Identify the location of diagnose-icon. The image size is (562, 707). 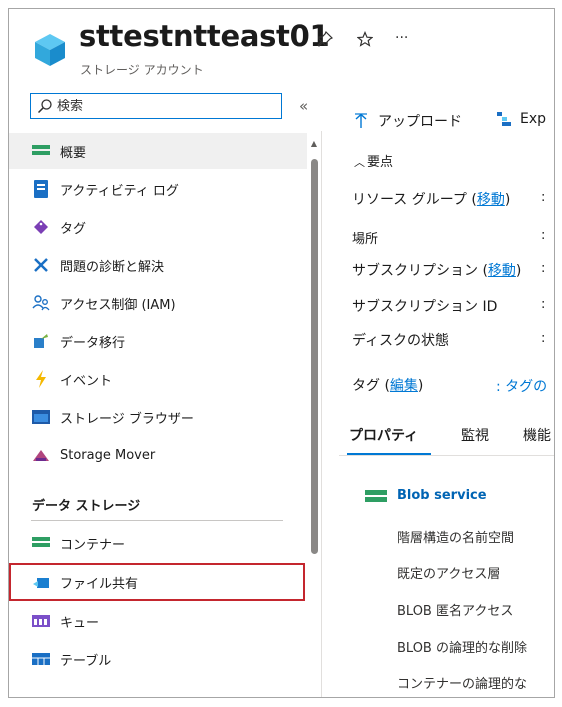
(41, 265).